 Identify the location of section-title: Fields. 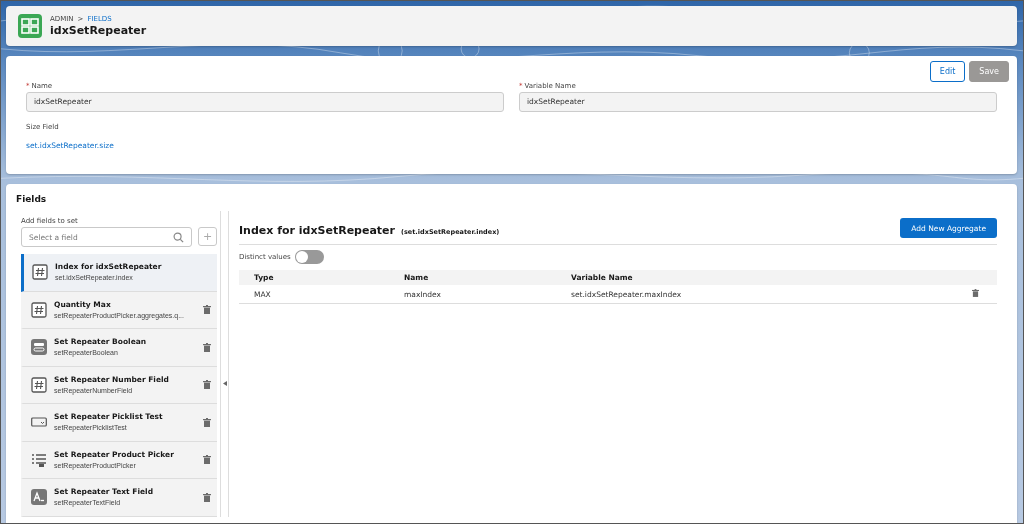
(32, 199).